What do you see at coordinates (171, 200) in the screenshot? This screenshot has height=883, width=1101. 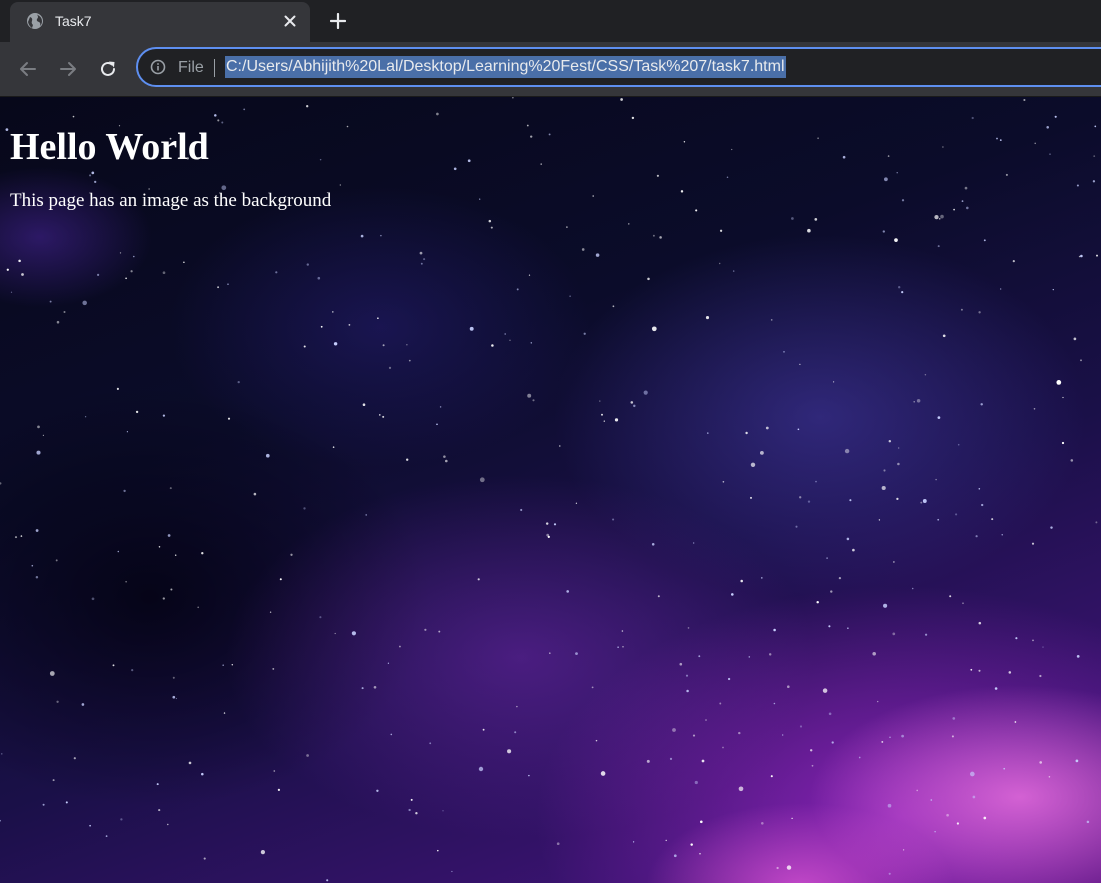 I see `page-paragraph: This page has an image as the background` at bounding box center [171, 200].